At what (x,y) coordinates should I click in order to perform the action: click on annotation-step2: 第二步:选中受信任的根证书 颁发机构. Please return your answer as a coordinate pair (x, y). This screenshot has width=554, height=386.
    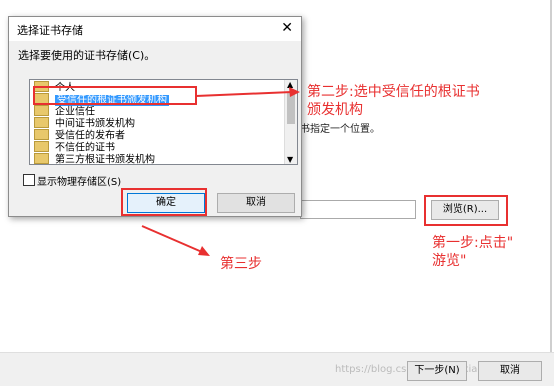
    Looking at the image, I should click on (393, 101).